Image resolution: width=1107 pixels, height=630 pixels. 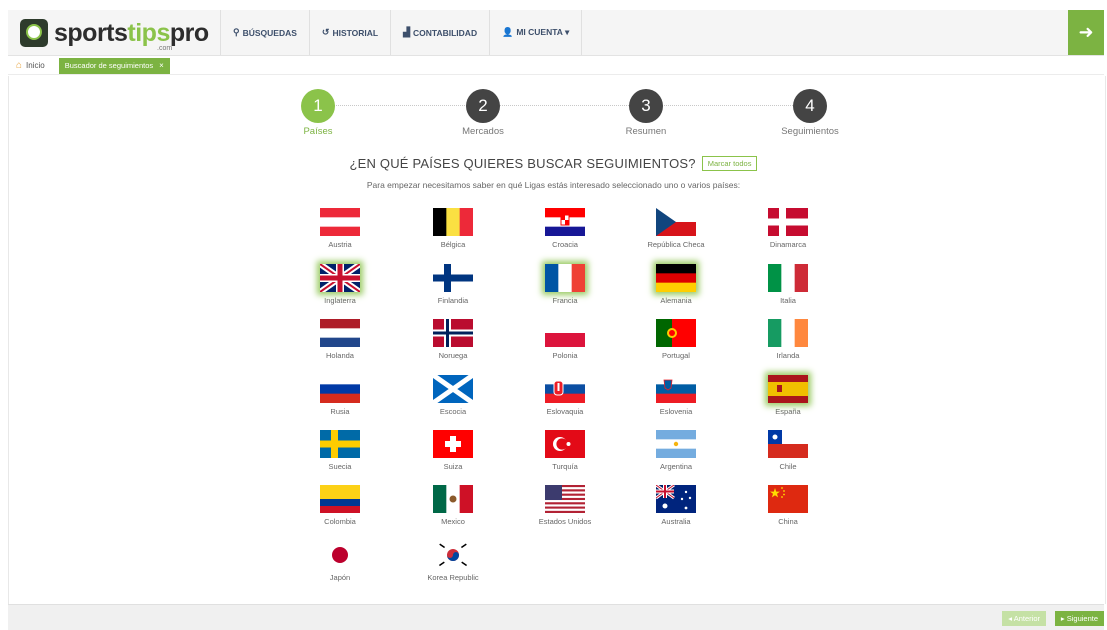 I want to click on country-poland: Polonia, so click(x=565, y=339).